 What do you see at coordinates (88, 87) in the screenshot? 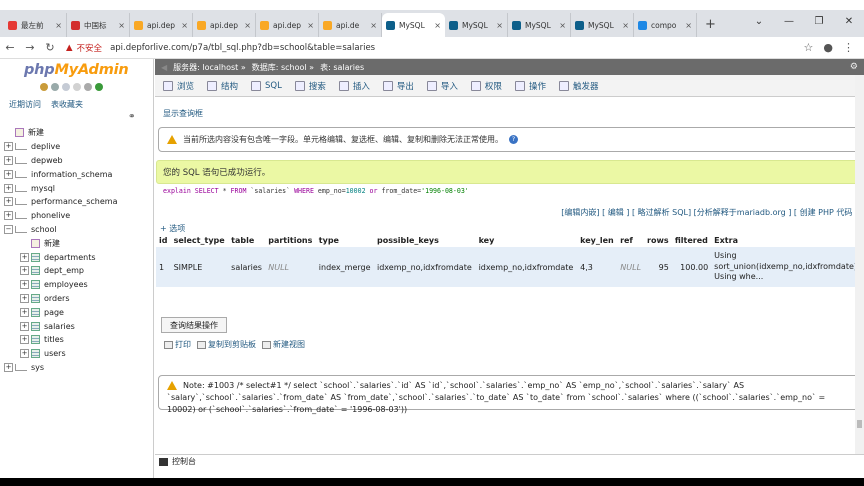
I see `settings-icon` at bounding box center [88, 87].